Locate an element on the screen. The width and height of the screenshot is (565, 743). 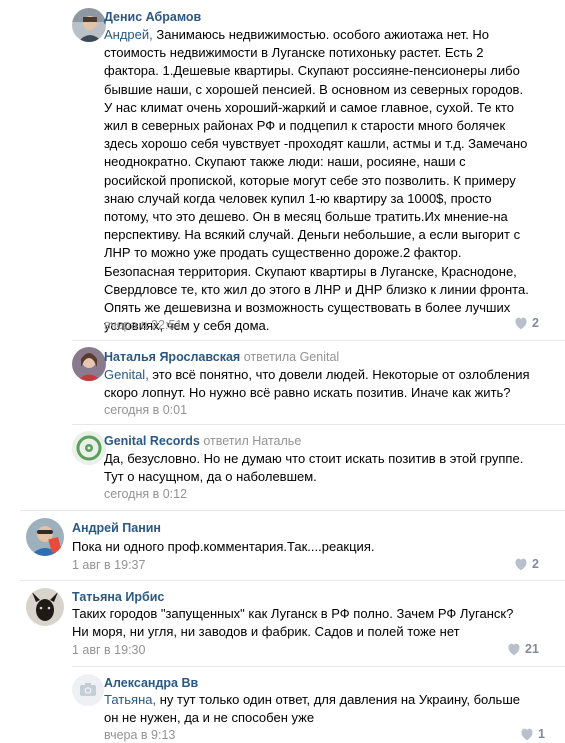
comment-author: Андрей Панин is located at coordinates (116, 528).